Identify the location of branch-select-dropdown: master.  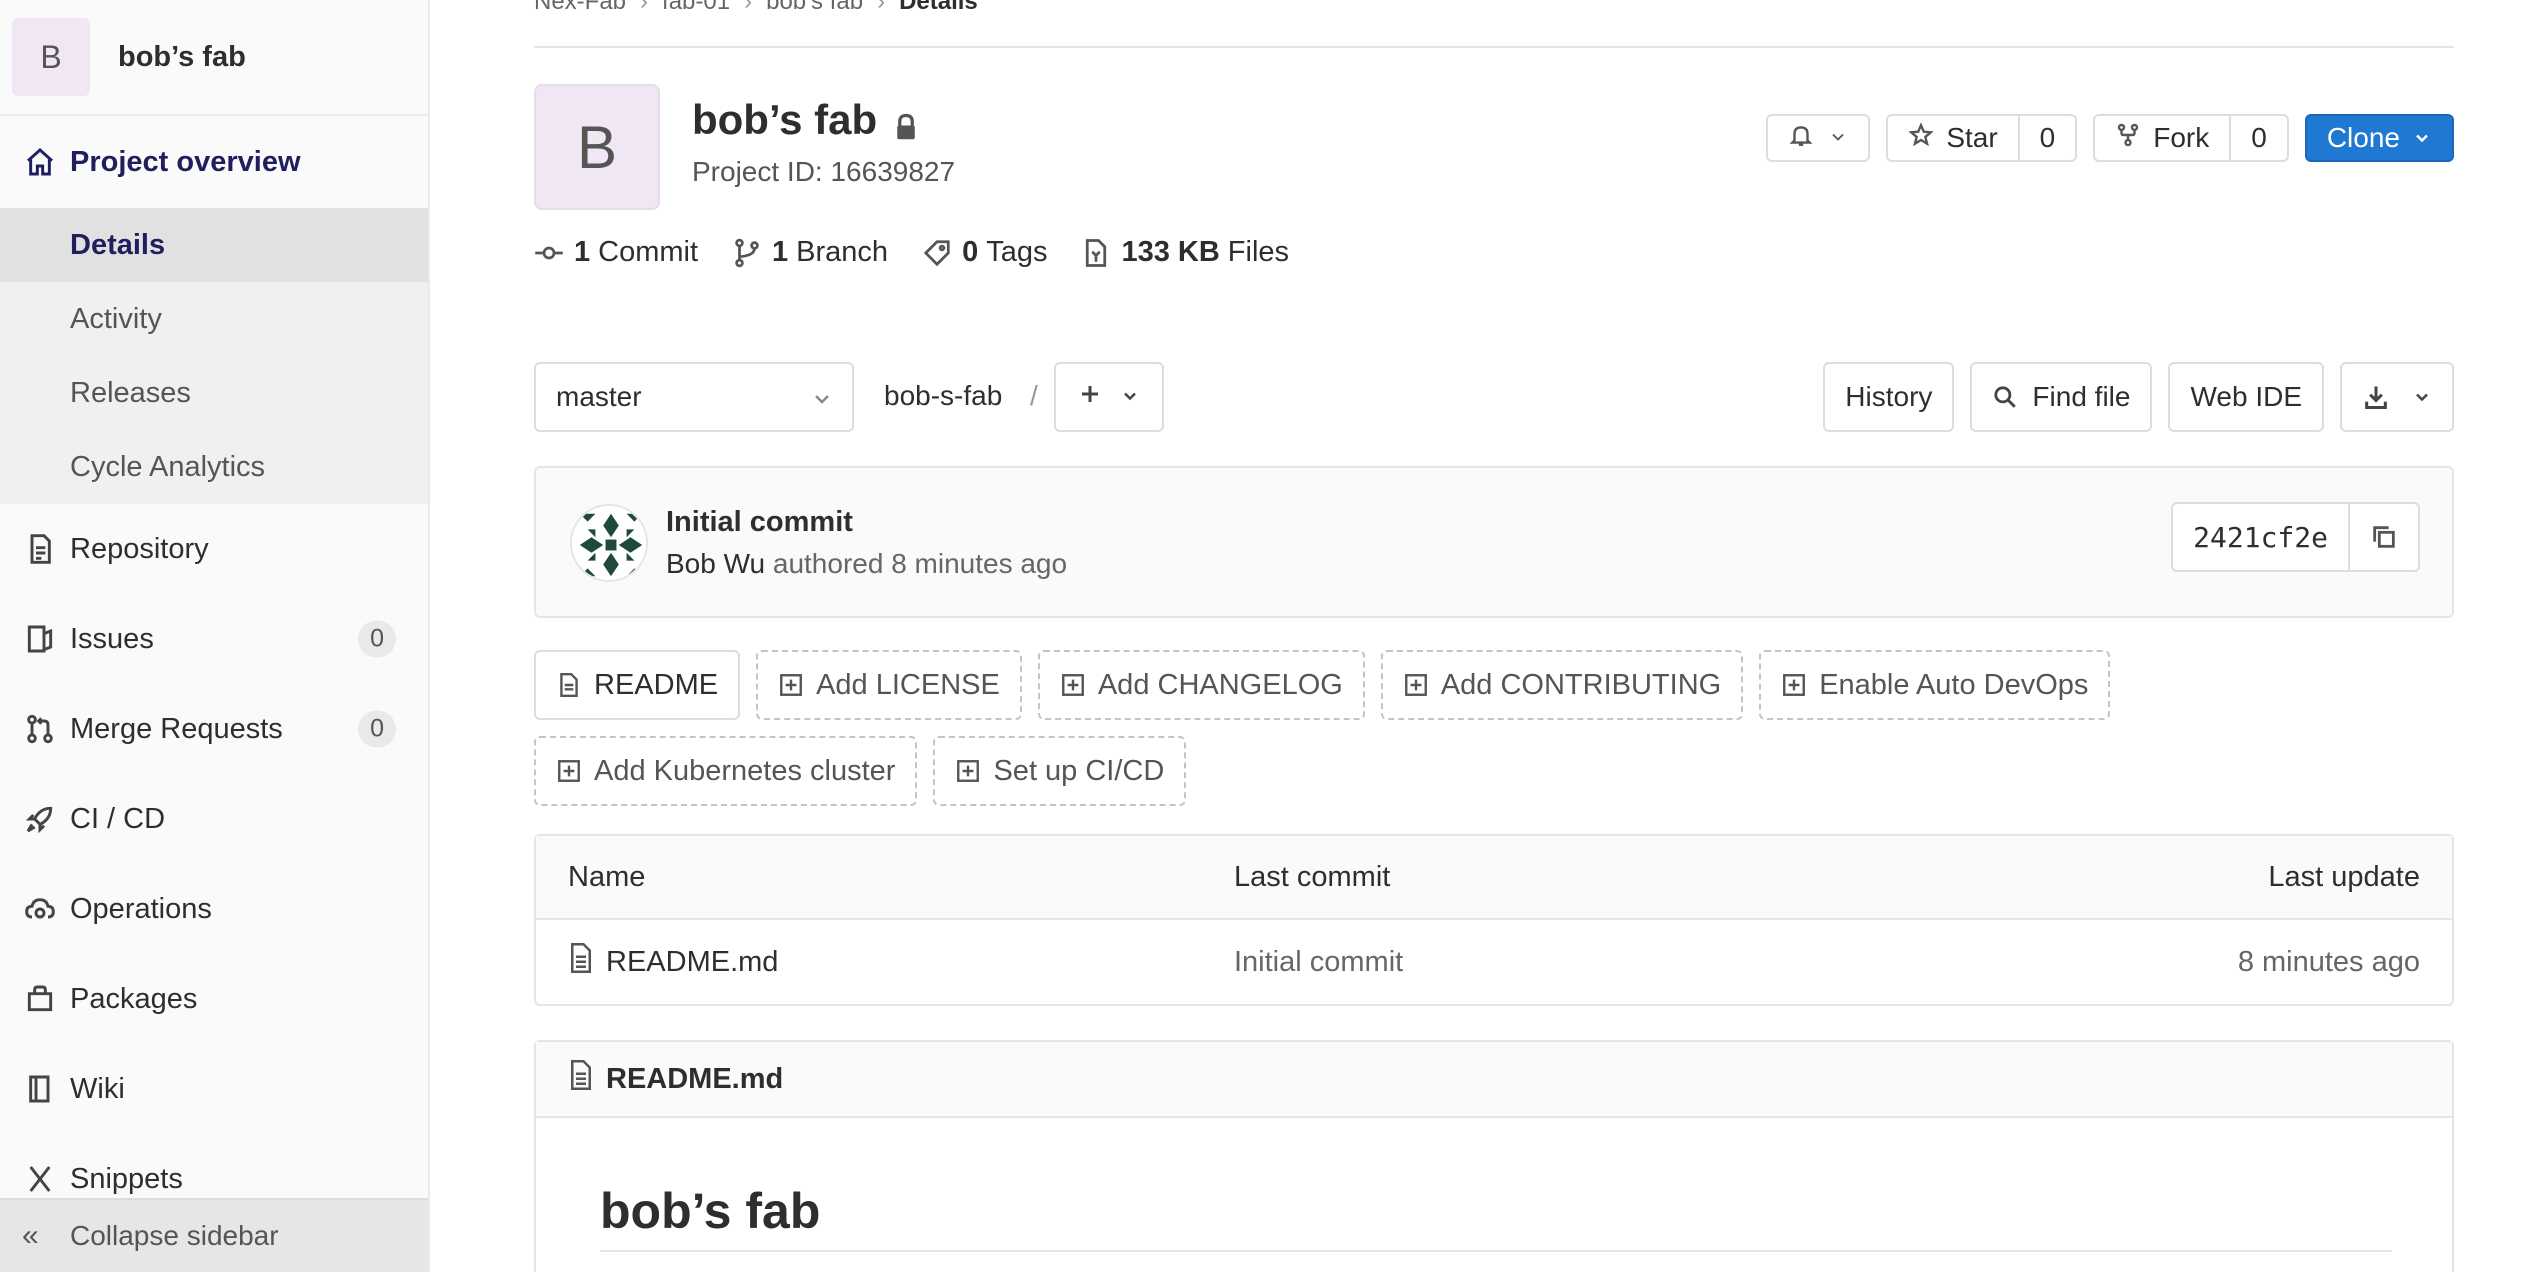
(694, 397).